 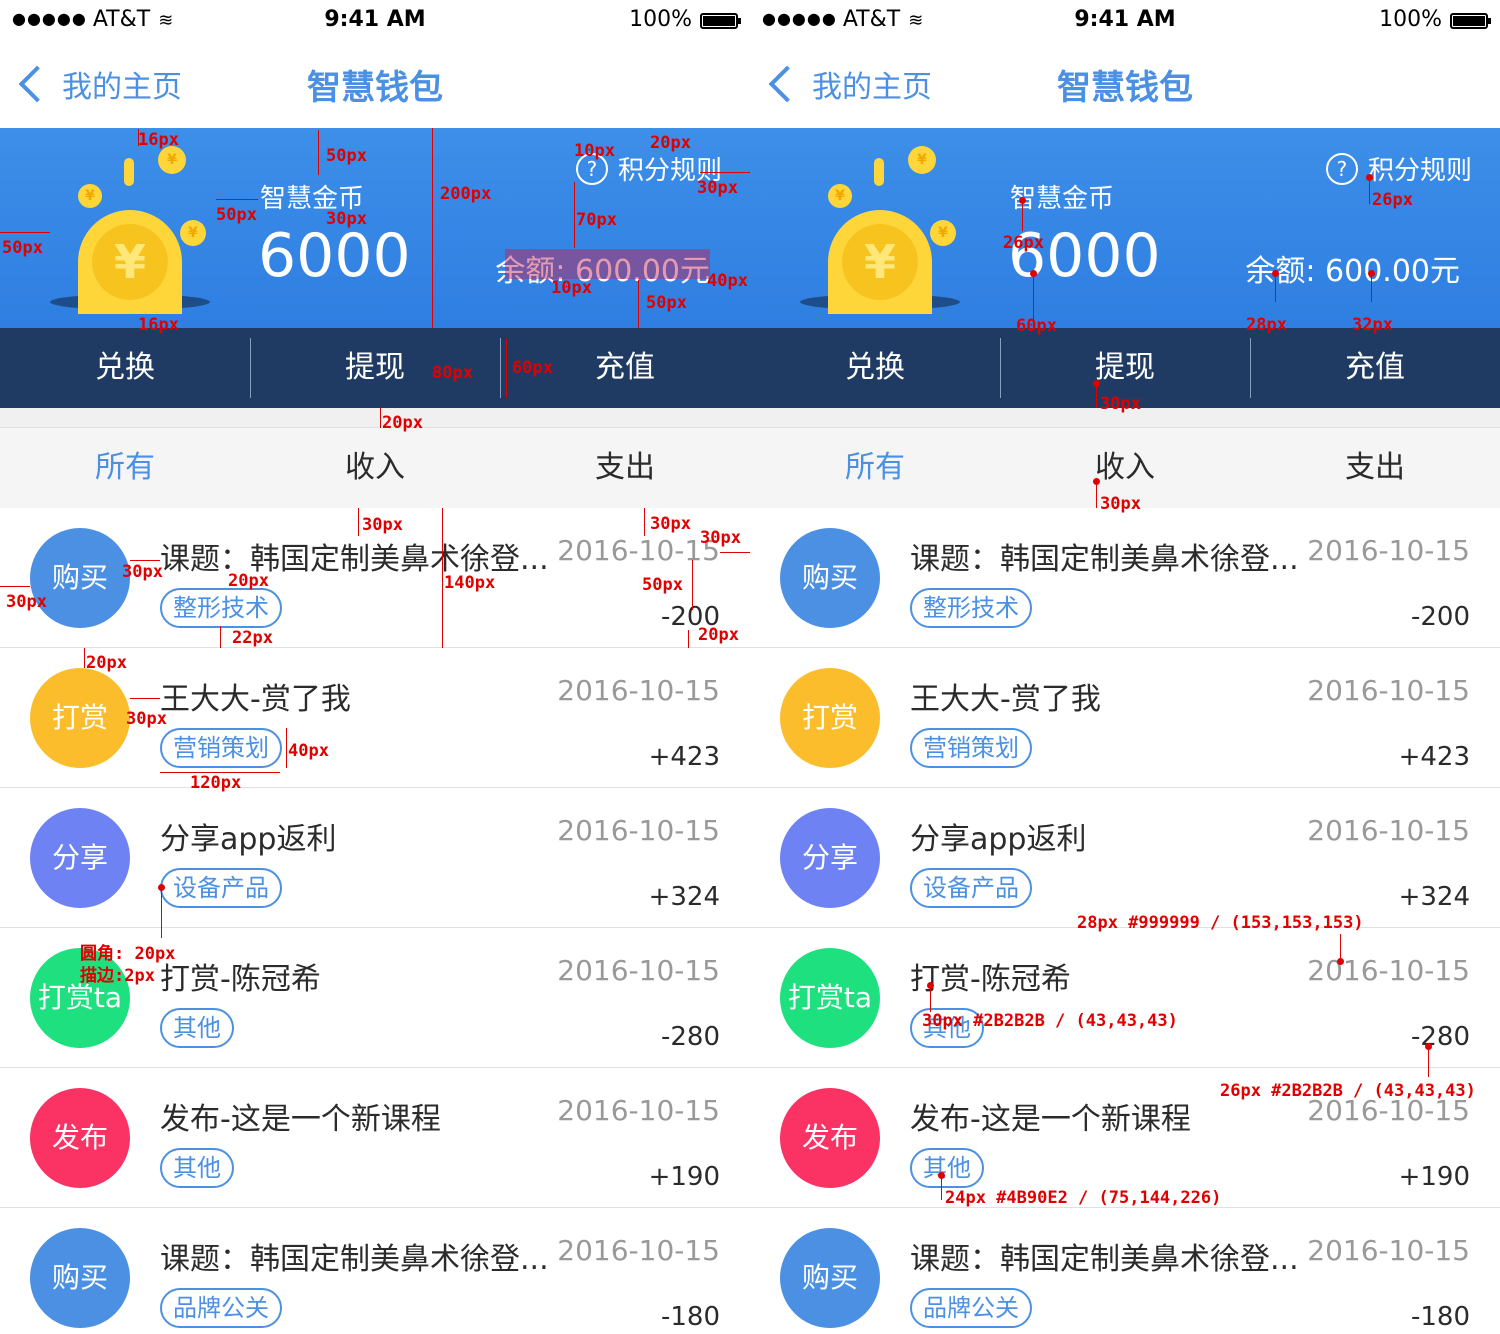 I want to click on page-title: 智慧钱包, so click(x=1125, y=88).